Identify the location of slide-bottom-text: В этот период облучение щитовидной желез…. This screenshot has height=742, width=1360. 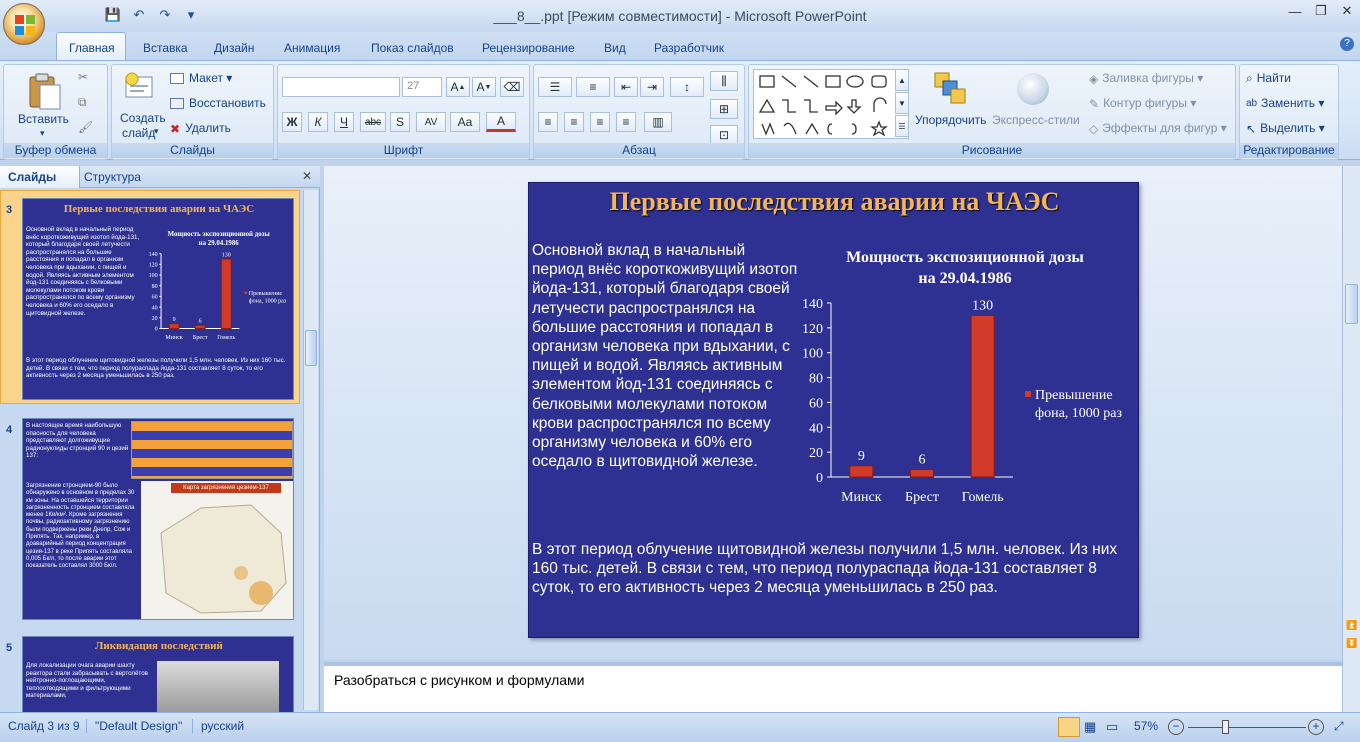
(834, 569).